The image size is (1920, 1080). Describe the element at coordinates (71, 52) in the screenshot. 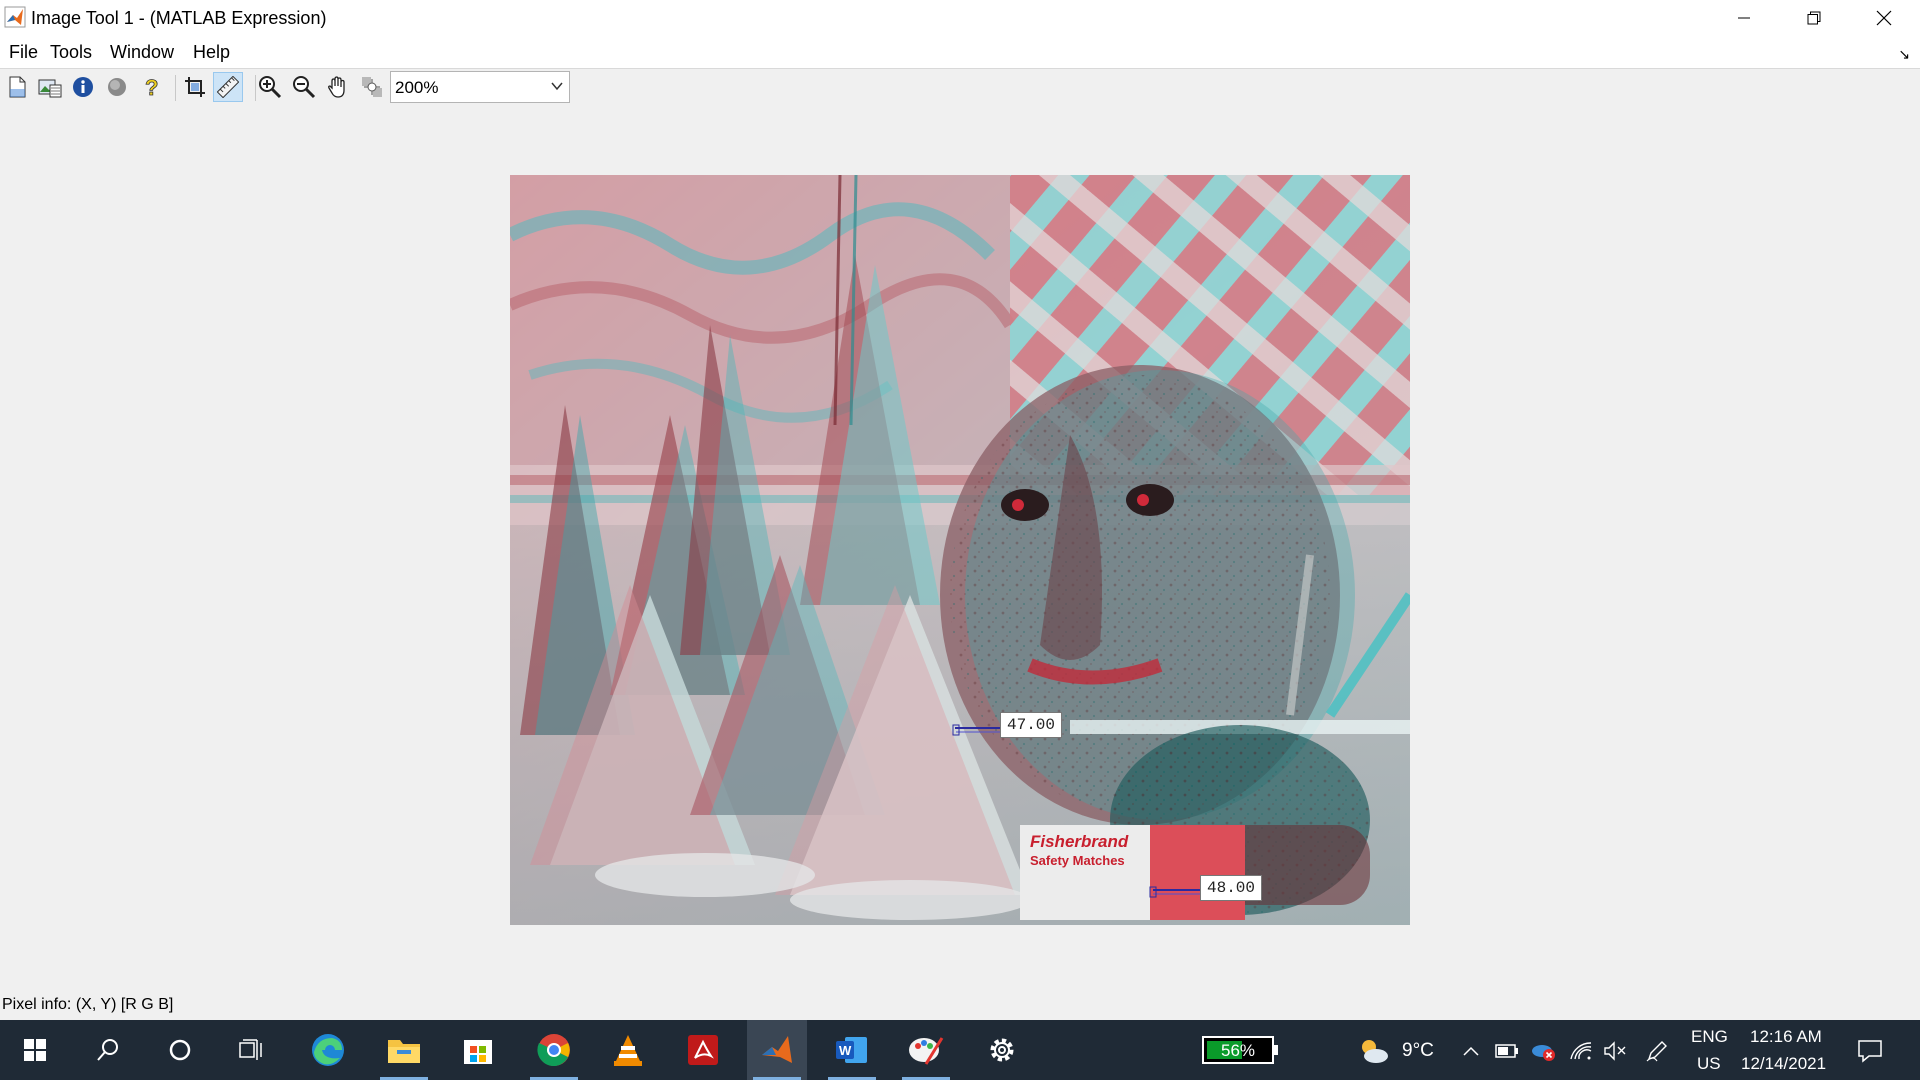

I see `menu-tools: Tools` at that location.